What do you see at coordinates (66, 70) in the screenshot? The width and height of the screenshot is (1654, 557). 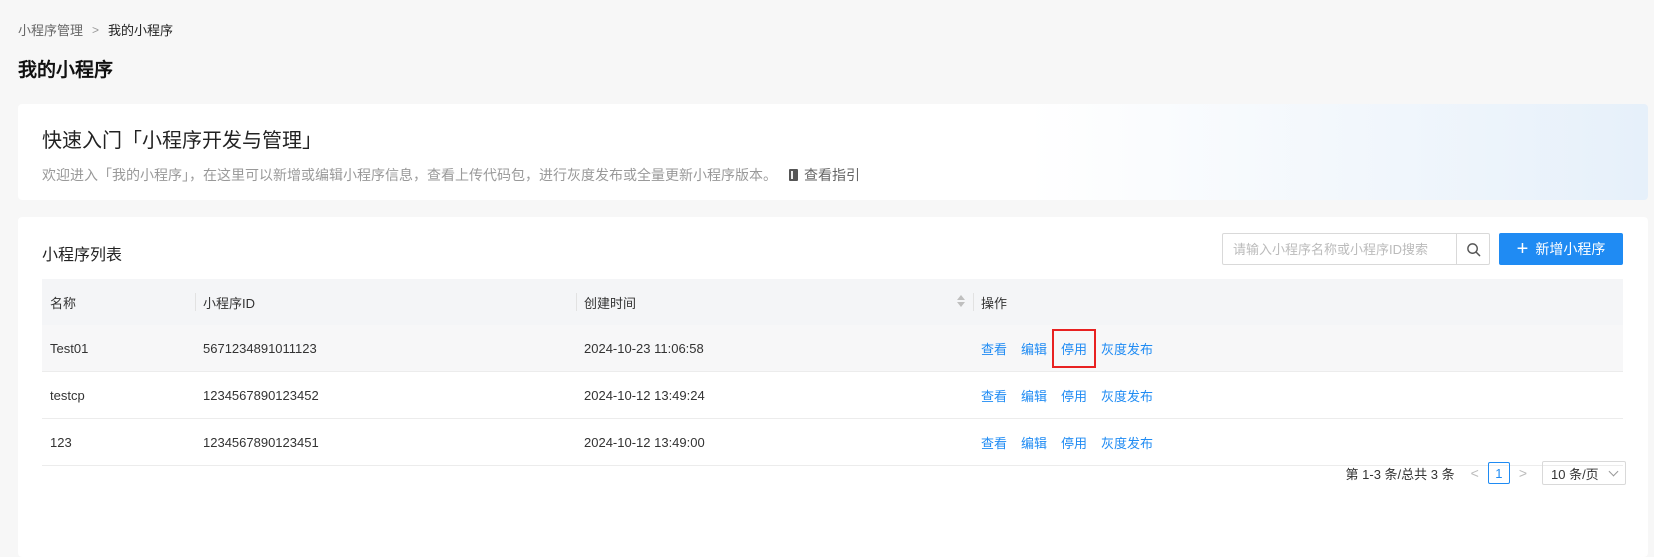 I see `page-title: 我的小程序` at bounding box center [66, 70].